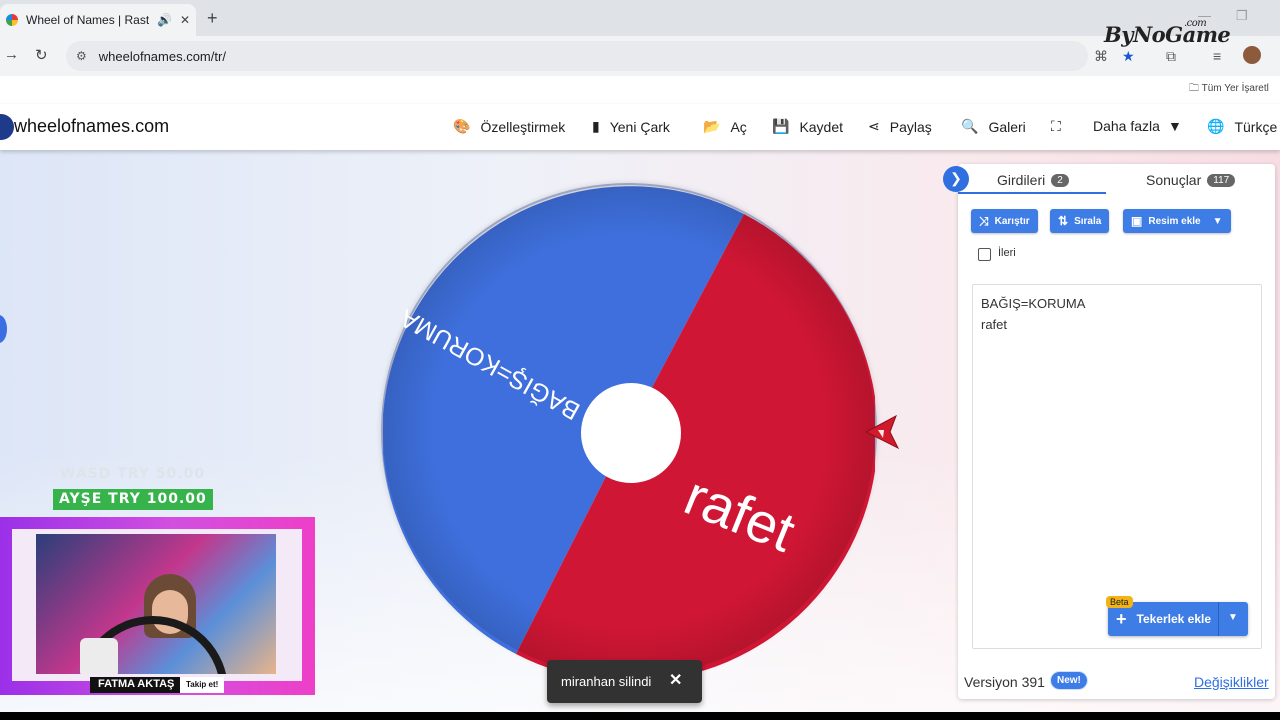 The image size is (1280, 720). Describe the element at coordinates (509, 126) in the screenshot. I see `nav-customize: 🎨 Özelleştirmek` at that location.